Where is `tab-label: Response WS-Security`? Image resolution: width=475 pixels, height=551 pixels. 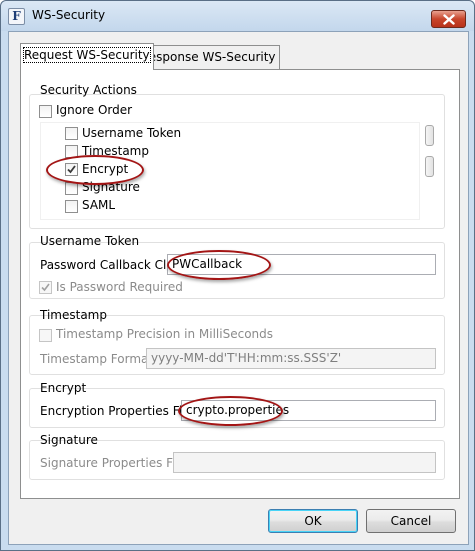 tab-label: Response WS-Security is located at coordinates (208, 57).